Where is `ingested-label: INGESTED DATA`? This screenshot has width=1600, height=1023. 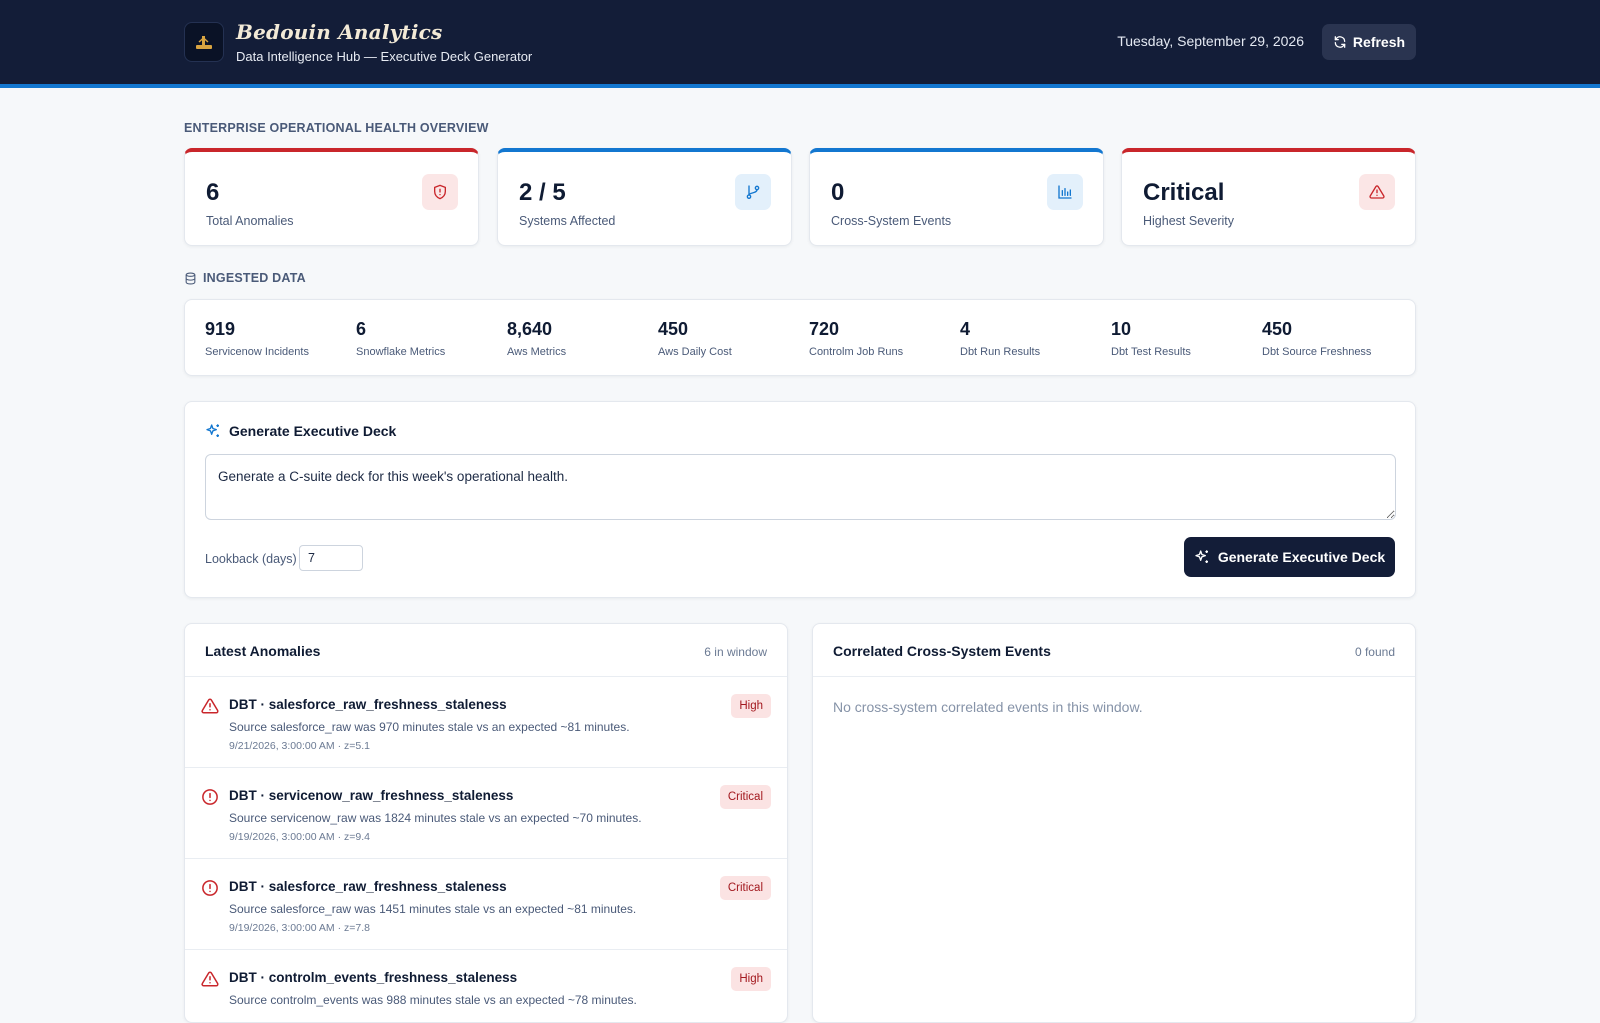 ingested-label: INGESTED DATA is located at coordinates (254, 278).